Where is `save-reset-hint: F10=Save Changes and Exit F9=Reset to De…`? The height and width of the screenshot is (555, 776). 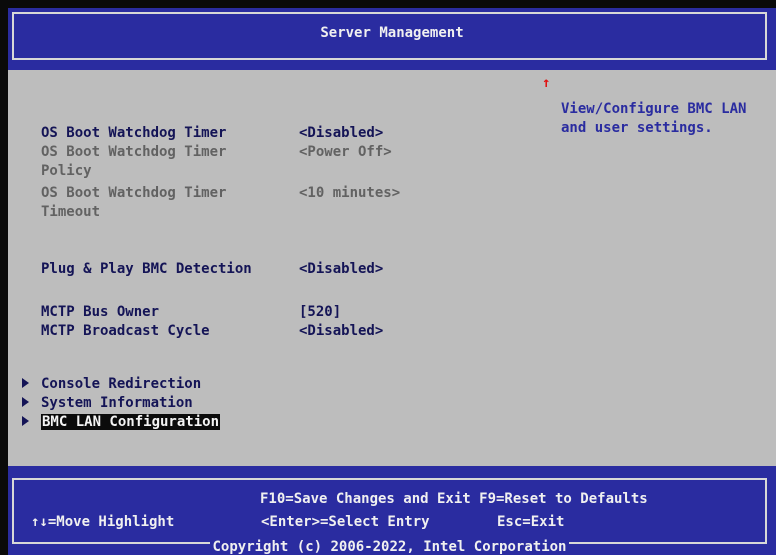
save-reset-hint: F10=Save Changes and Exit F9=Reset to De… is located at coordinates (454, 499).